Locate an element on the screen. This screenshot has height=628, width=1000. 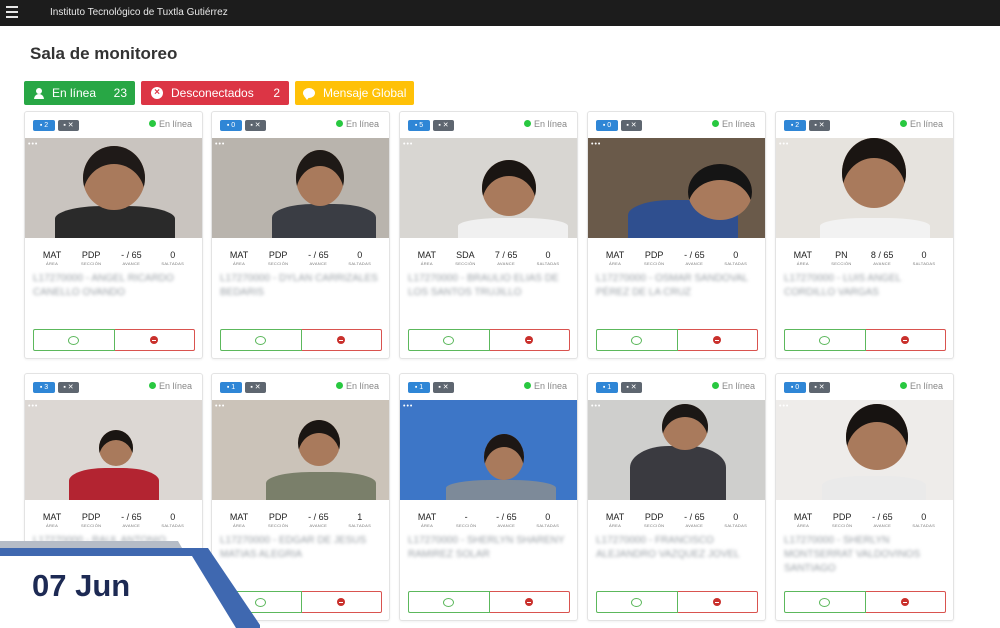
stat-avance: - / 65 AVANCE is located at coordinates (506, 520).